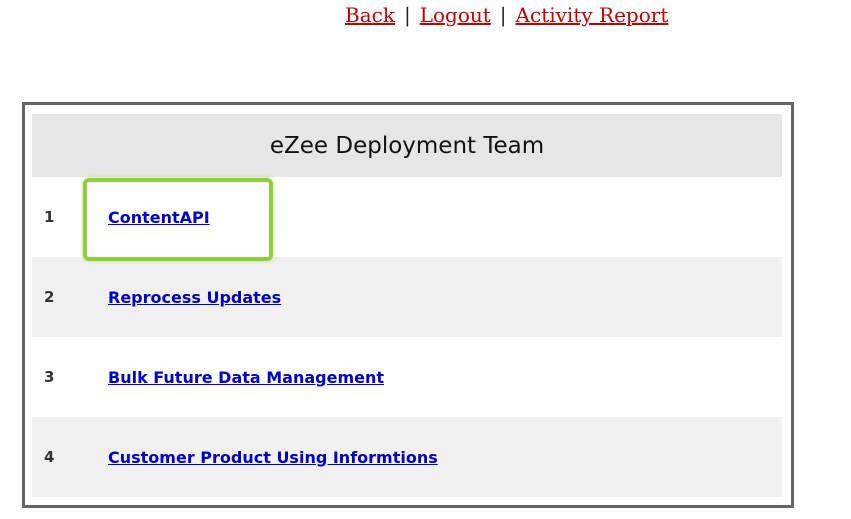 This screenshot has height=519, width=851. What do you see at coordinates (455, 15) in the screenshot?
I see `logout-link: Logout` at bounding box center [455, 15].